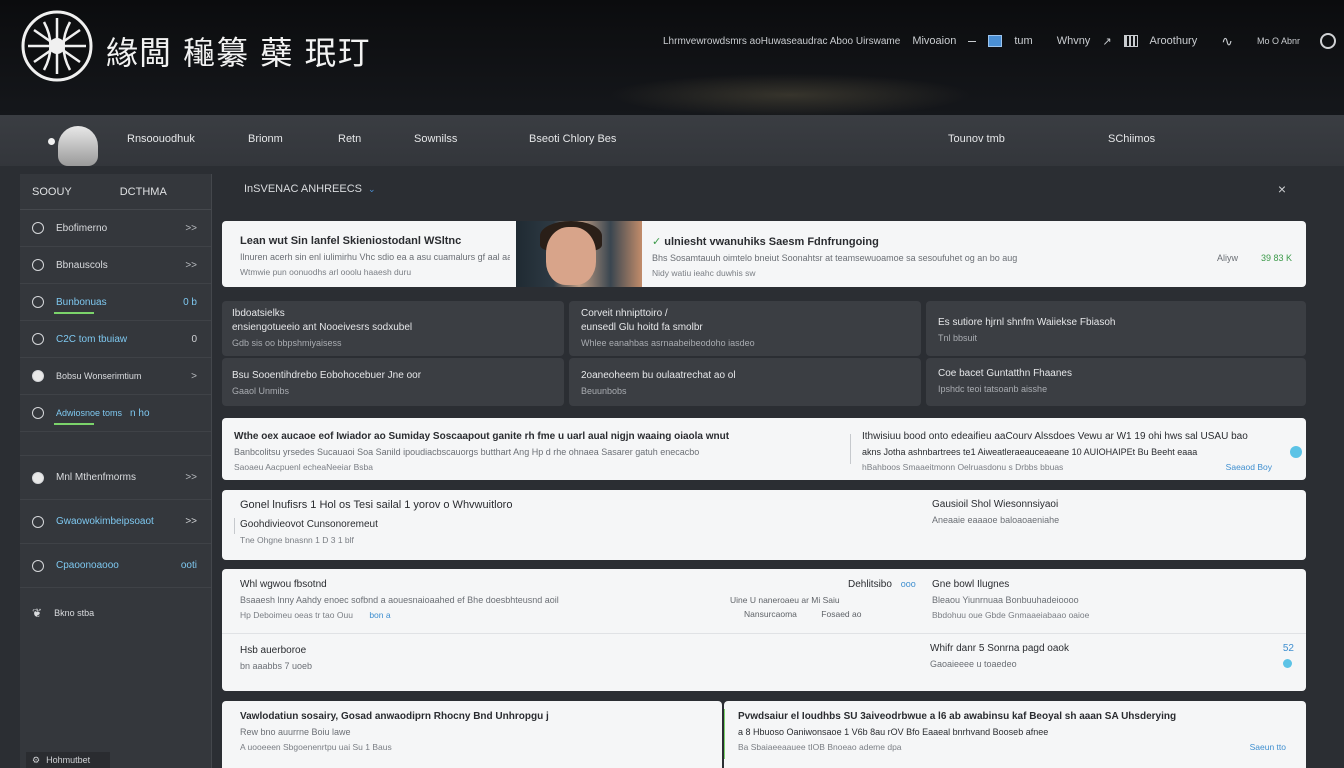 This screenshot has height=768, width=1344. What do you see at coordinates (1174, 41) in the screenshot?
I see `top-link-authority: Aroothury` at bounding box center [1174, 41].